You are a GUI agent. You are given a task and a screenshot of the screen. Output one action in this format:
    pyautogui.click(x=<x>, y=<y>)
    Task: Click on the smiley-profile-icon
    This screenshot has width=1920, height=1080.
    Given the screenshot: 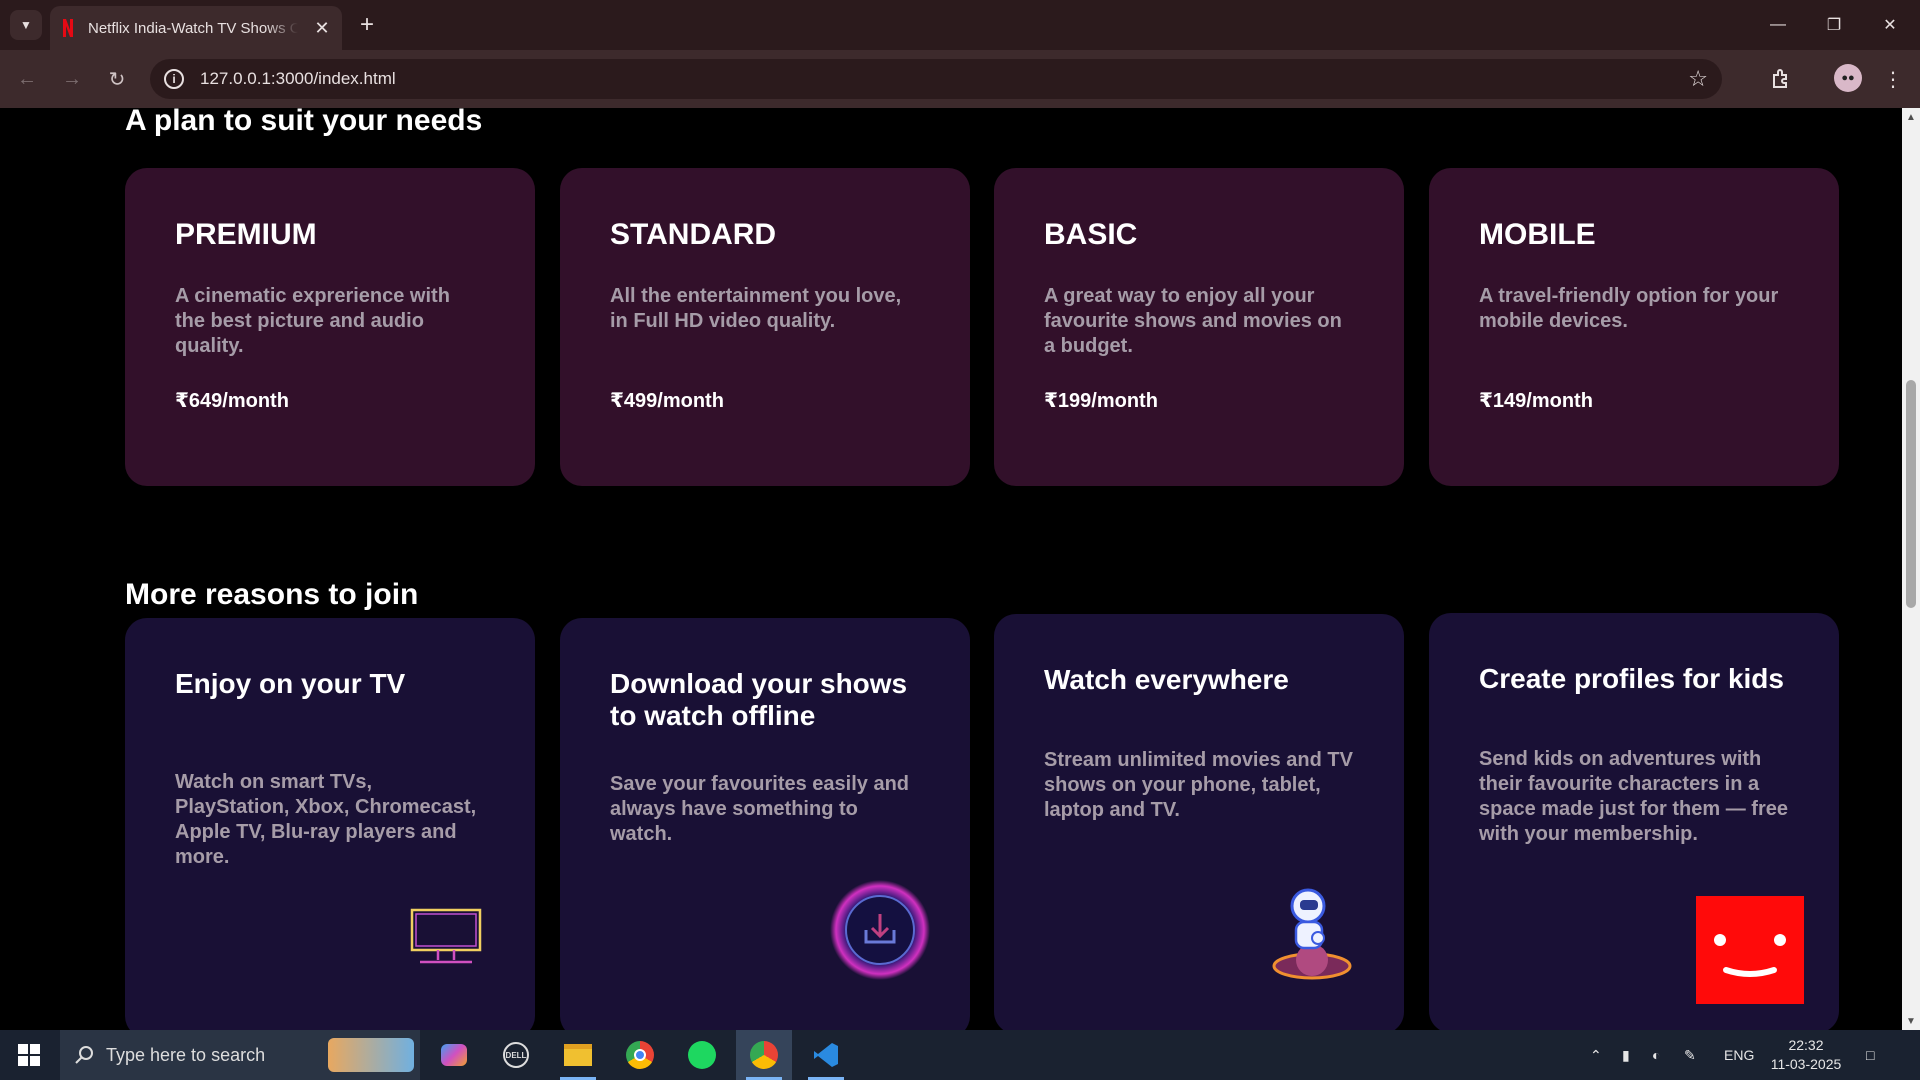 What is the action you would take?
    pyautogui.click(x=1750, y=950)
    